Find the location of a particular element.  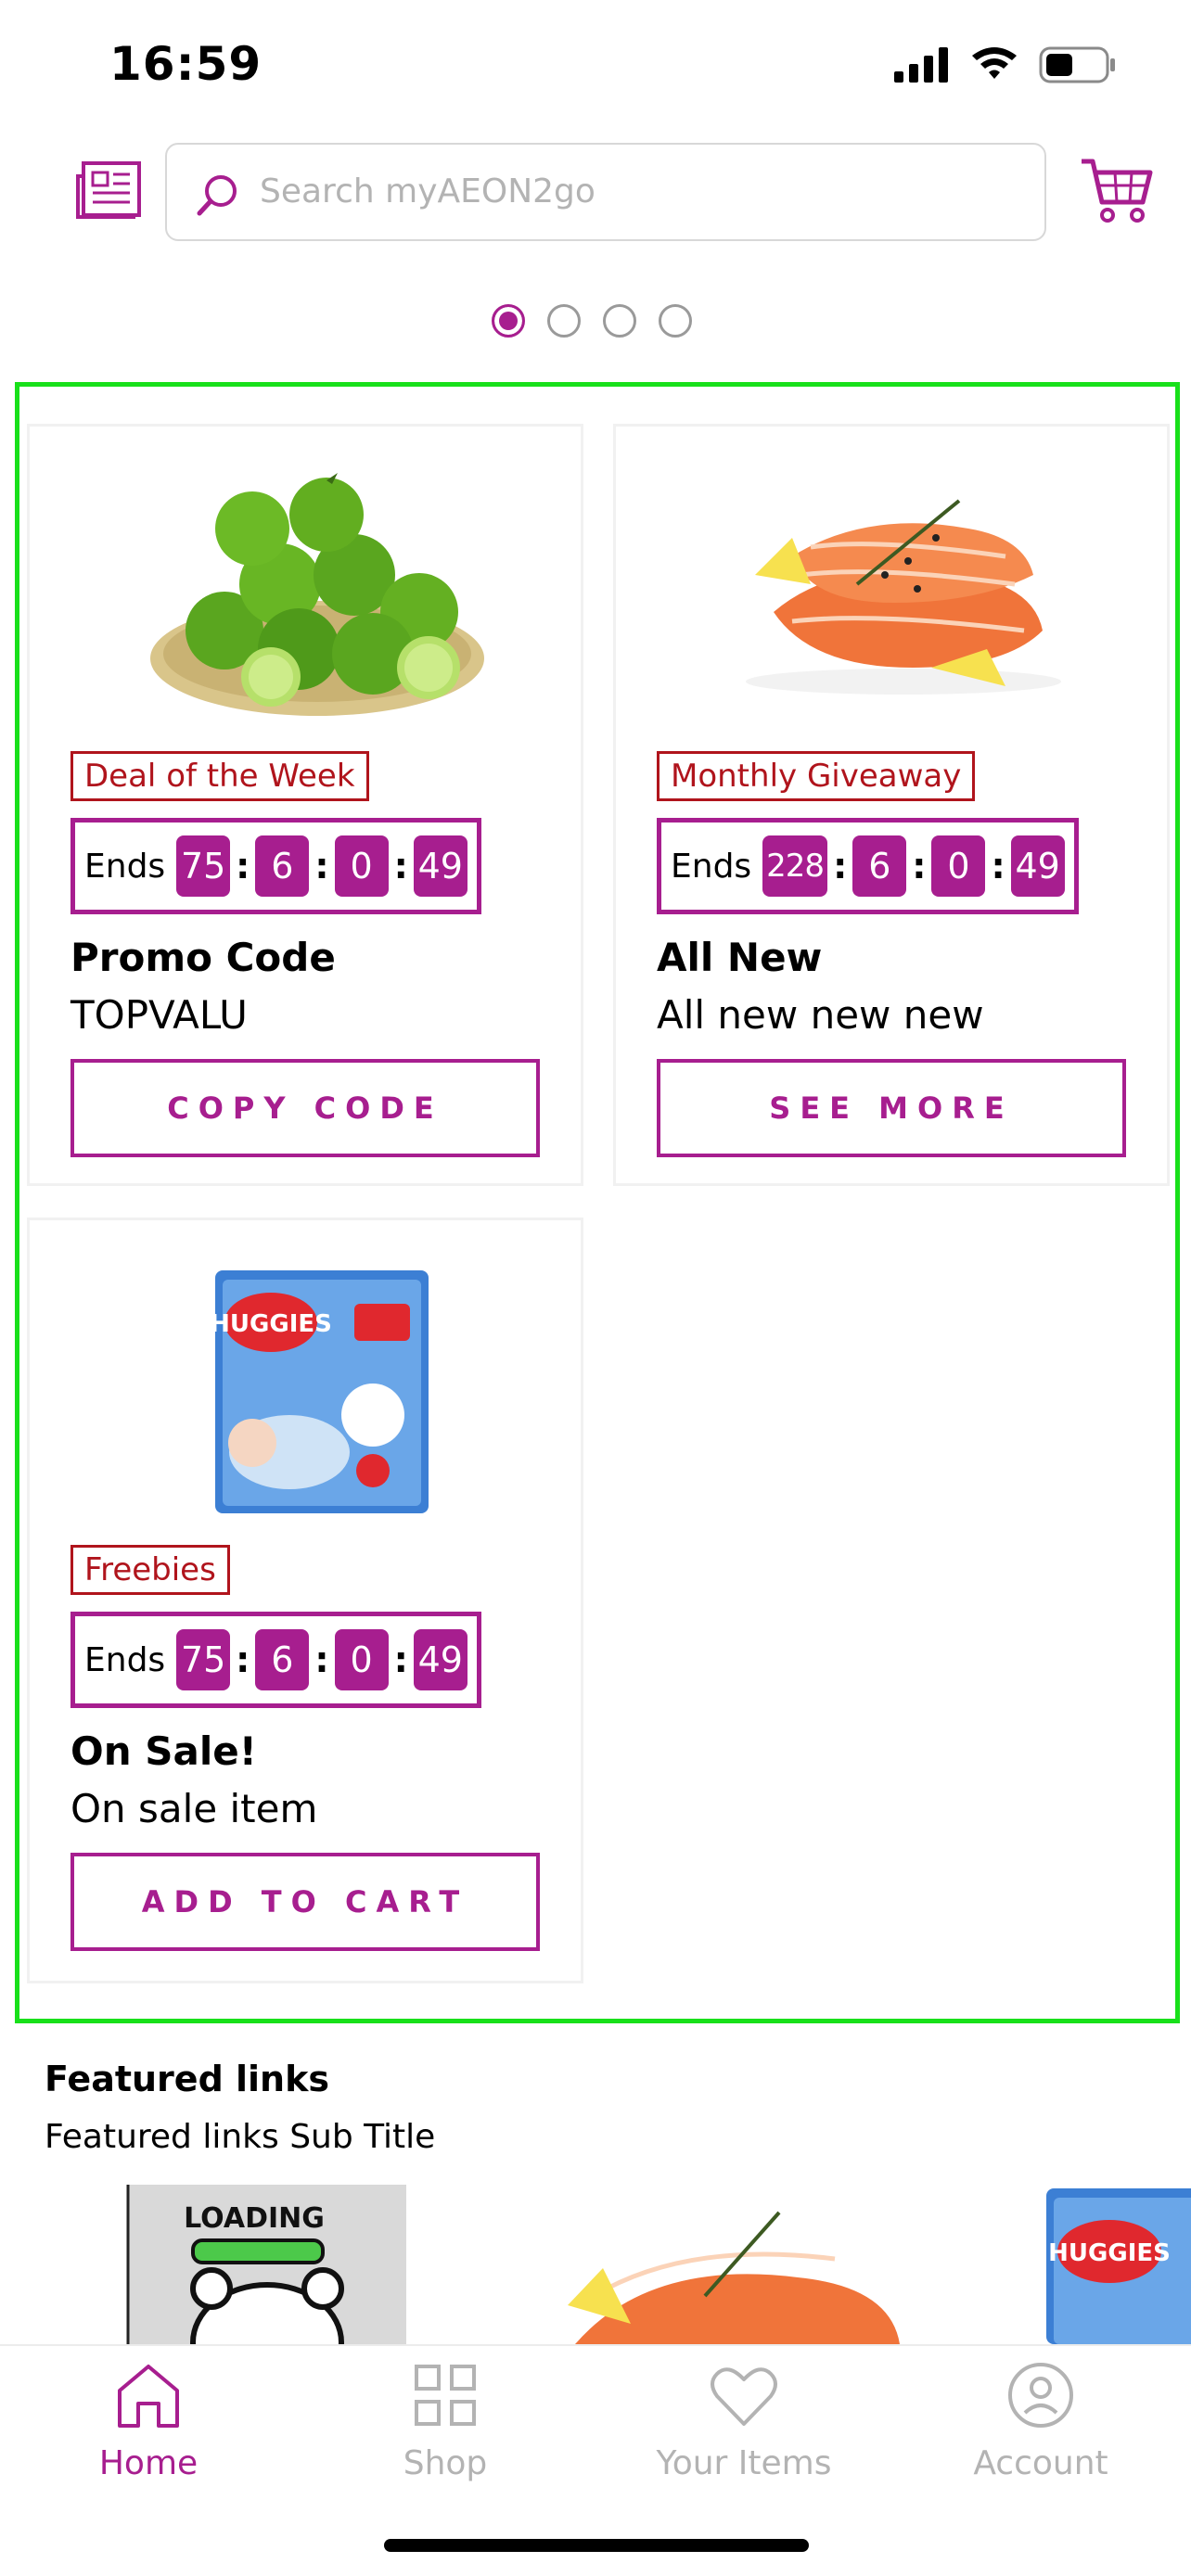

diaper-pack-image: HUGGIES is located at coordinates (319, 1391).